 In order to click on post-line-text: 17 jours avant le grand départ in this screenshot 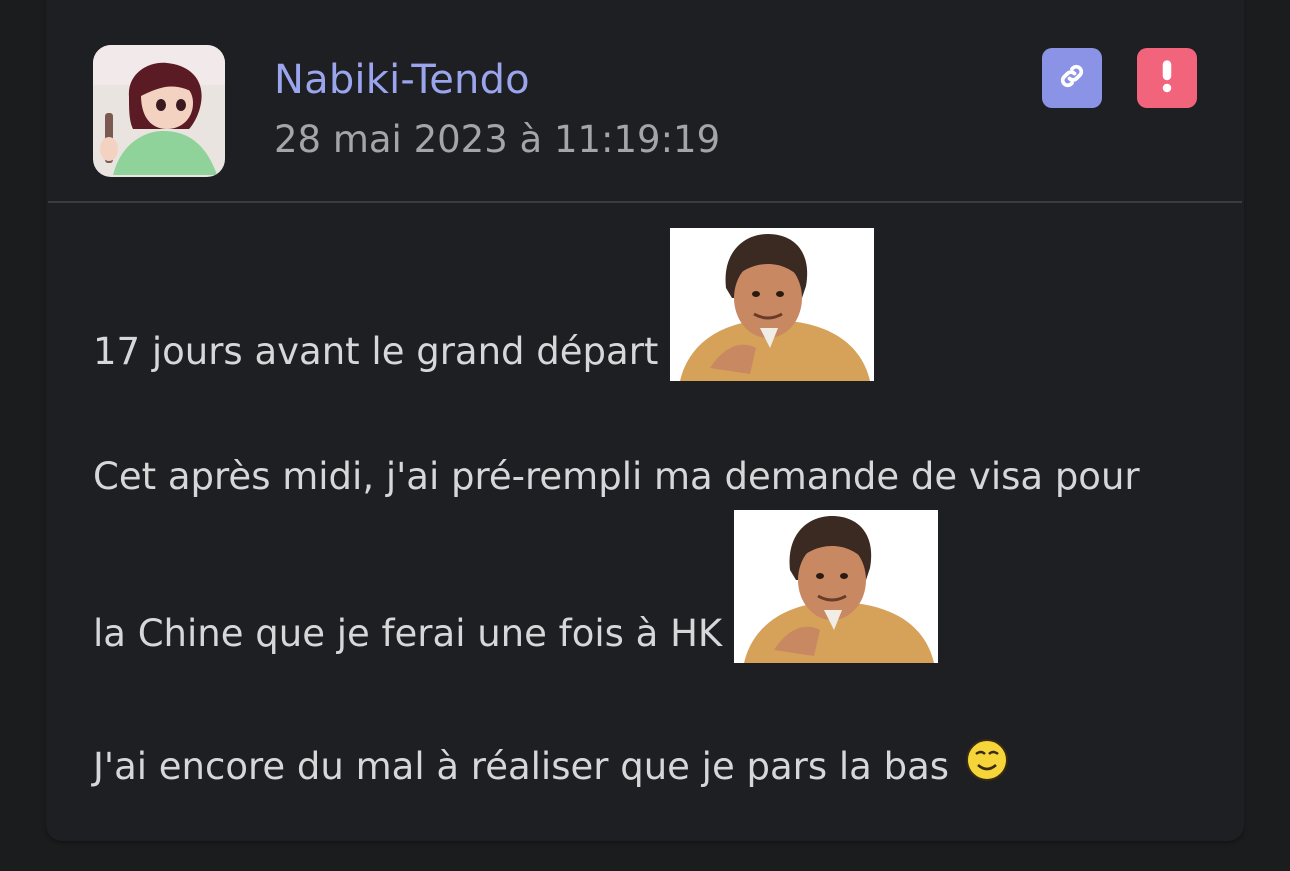, I will do `click(376, 351)`.